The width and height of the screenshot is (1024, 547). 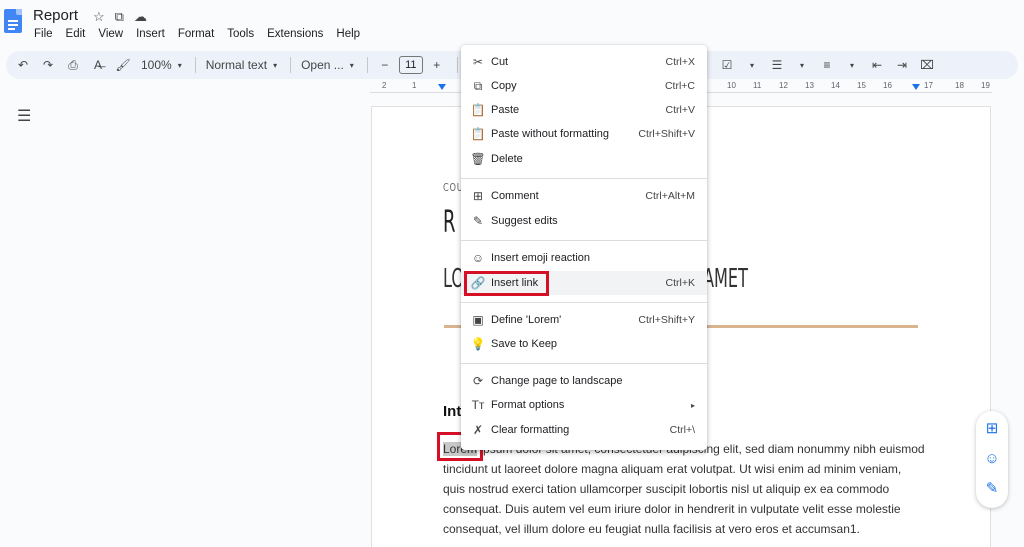 What do you see at coordinates (478, 320) in the screenshot?
I see `dictionary-icon: ▣` at bounding box center [478, 320].